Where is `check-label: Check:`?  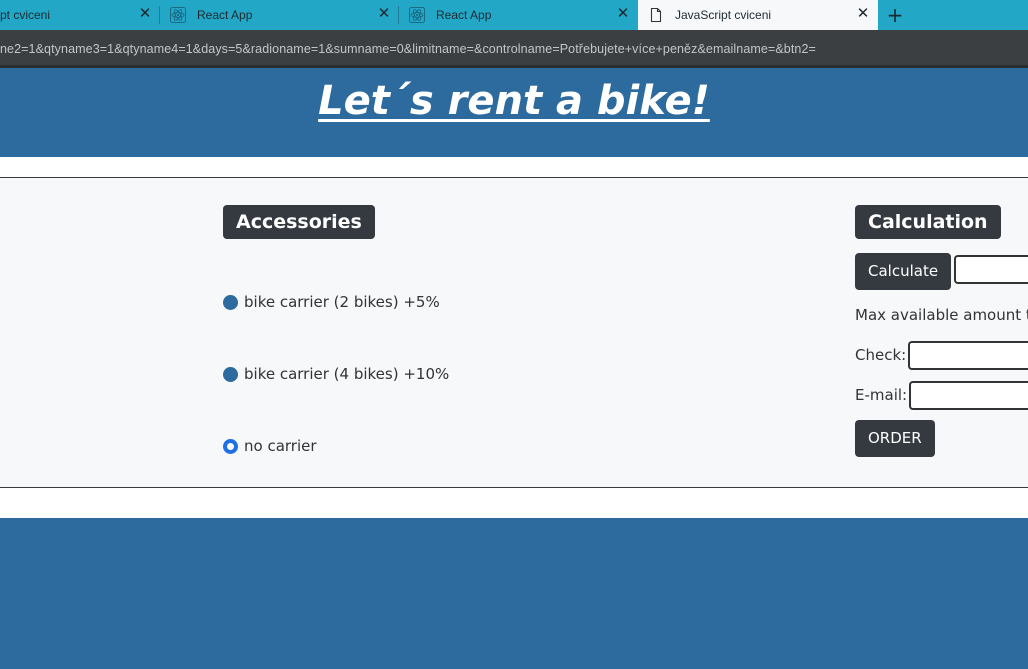 check-label: Check: is located at coordinates (881, 355).